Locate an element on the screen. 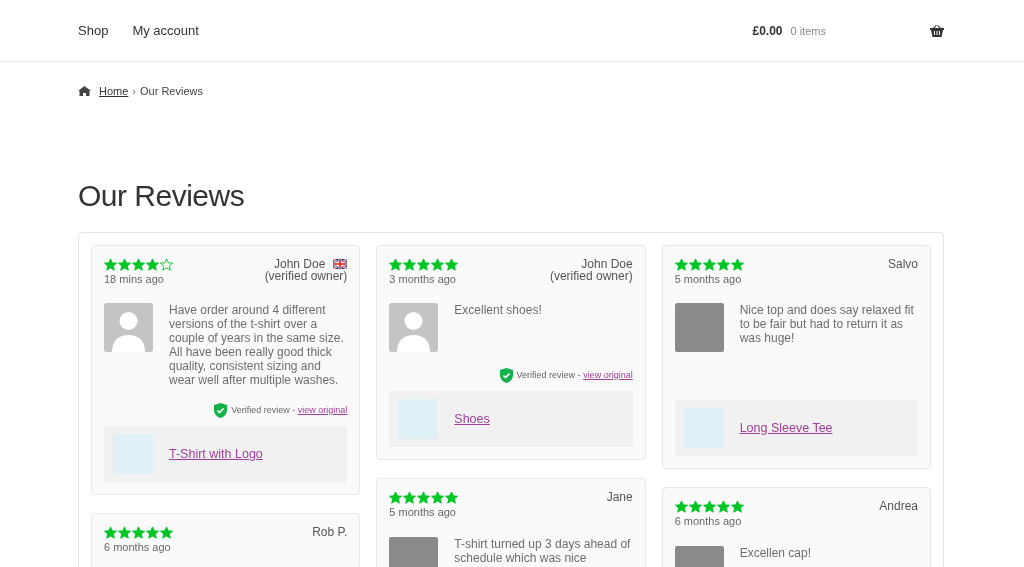 This screenshot has height=567, width=1024. review-text: Nice top and does say relaxed fit to be fair but had to return it as was huge! is located at coordinates (827, 325).